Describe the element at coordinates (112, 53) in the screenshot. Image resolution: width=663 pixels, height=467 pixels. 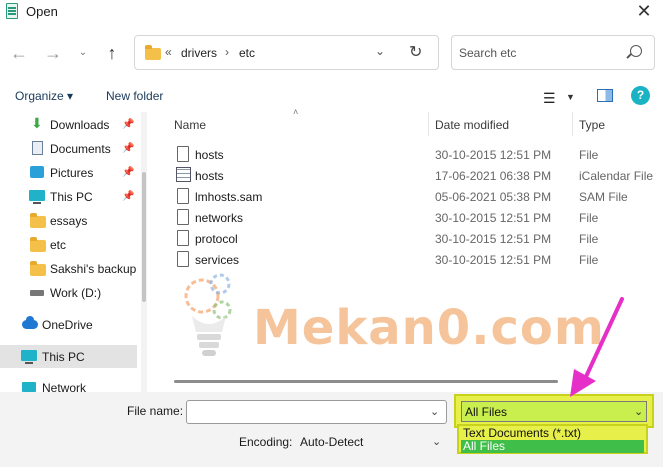
I see `up-button: ↑` at that location.